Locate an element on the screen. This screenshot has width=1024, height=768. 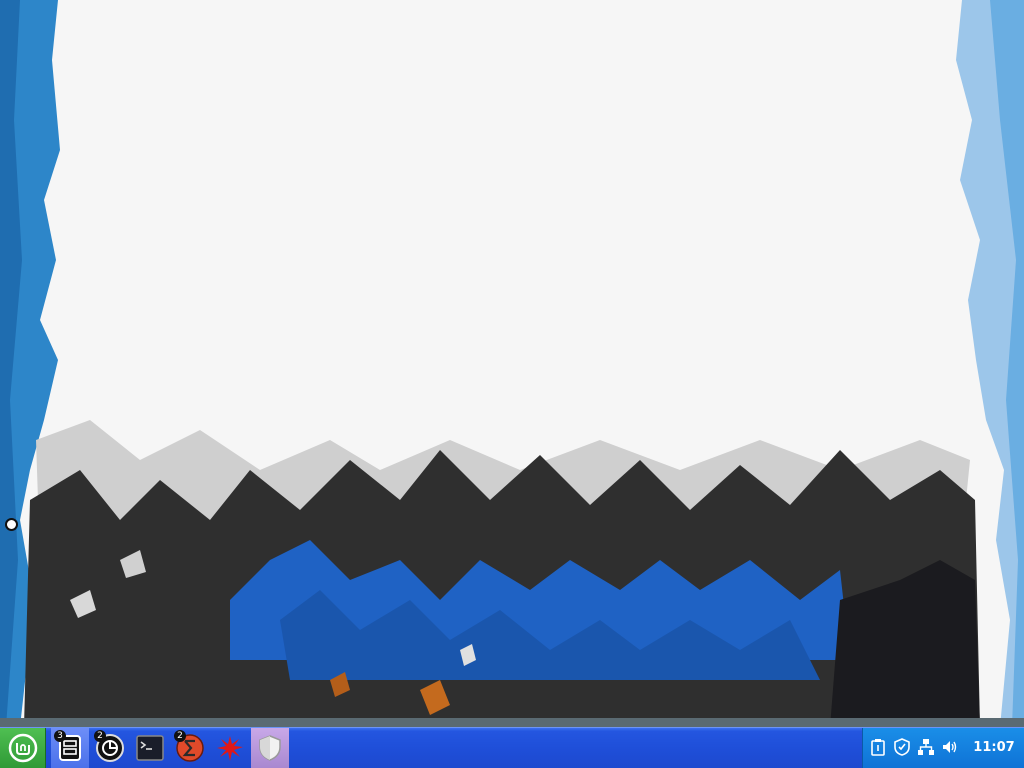
tray-update-shield is located at coordinates (902, 747).